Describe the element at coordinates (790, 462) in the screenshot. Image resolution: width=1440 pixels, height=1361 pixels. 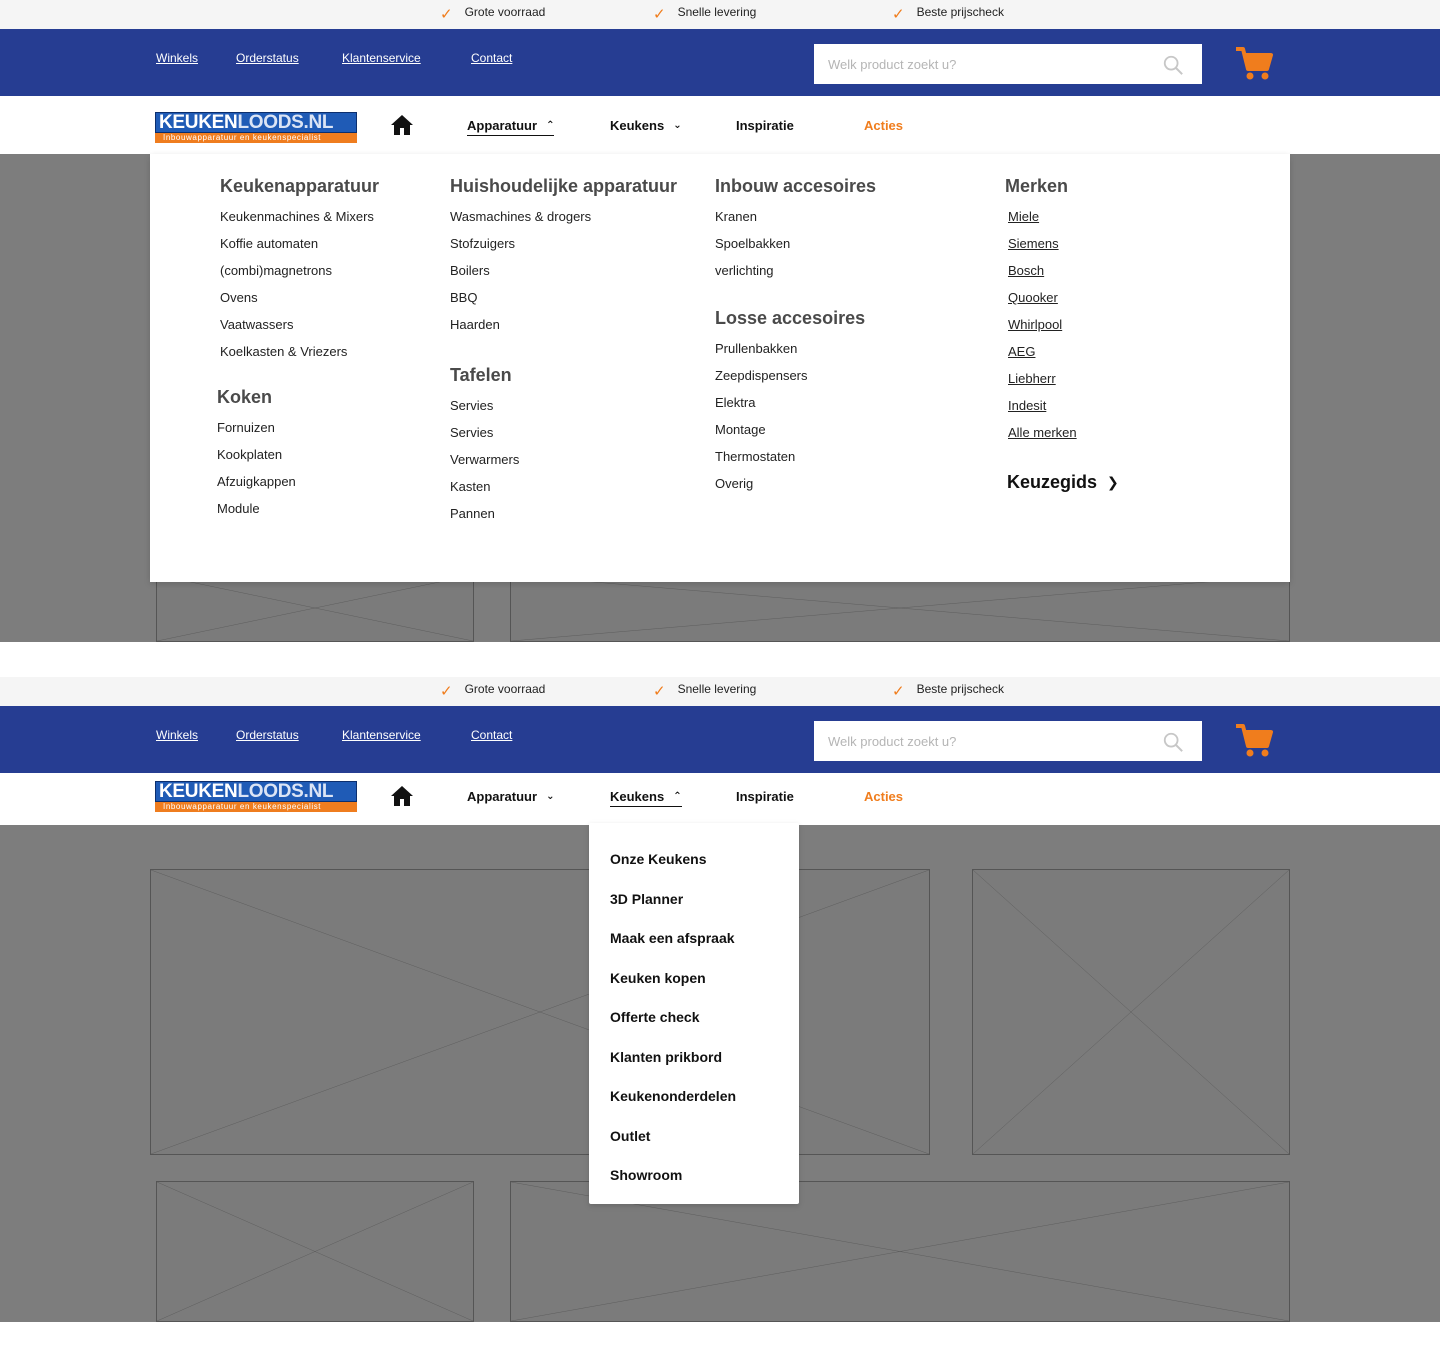
I see `menu-link: Thermostaten` at that location.